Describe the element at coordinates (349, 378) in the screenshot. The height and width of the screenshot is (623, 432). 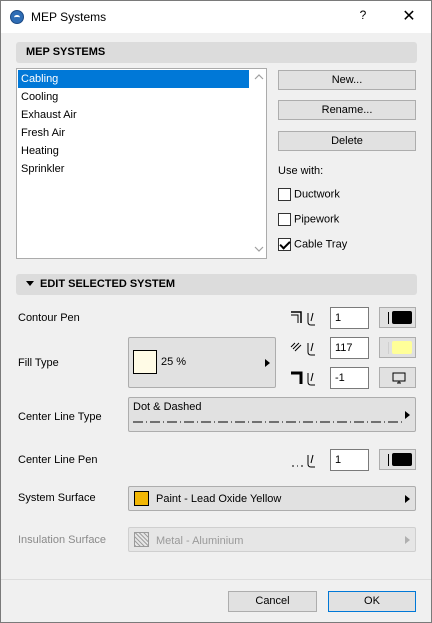
I see `fill-background-pen-field: -1` at that location.